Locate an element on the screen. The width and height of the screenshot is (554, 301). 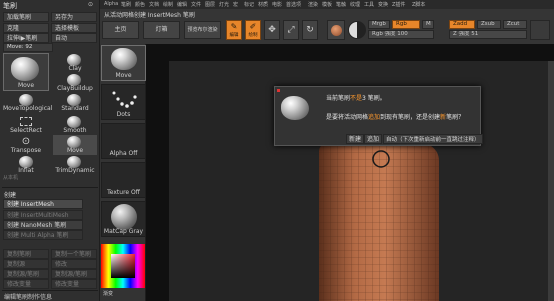
menu-marker: 标记 is located at coordinates (249, 4).